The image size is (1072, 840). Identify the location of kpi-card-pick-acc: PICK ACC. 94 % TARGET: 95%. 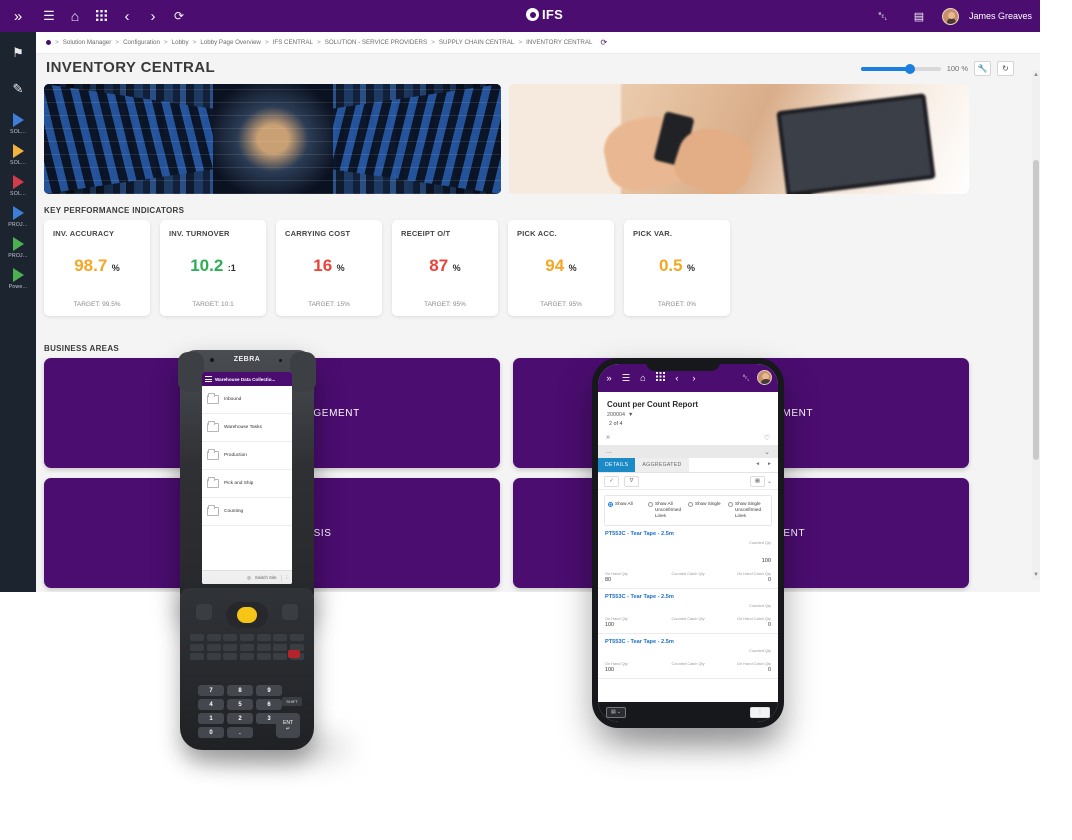
(561, 268).